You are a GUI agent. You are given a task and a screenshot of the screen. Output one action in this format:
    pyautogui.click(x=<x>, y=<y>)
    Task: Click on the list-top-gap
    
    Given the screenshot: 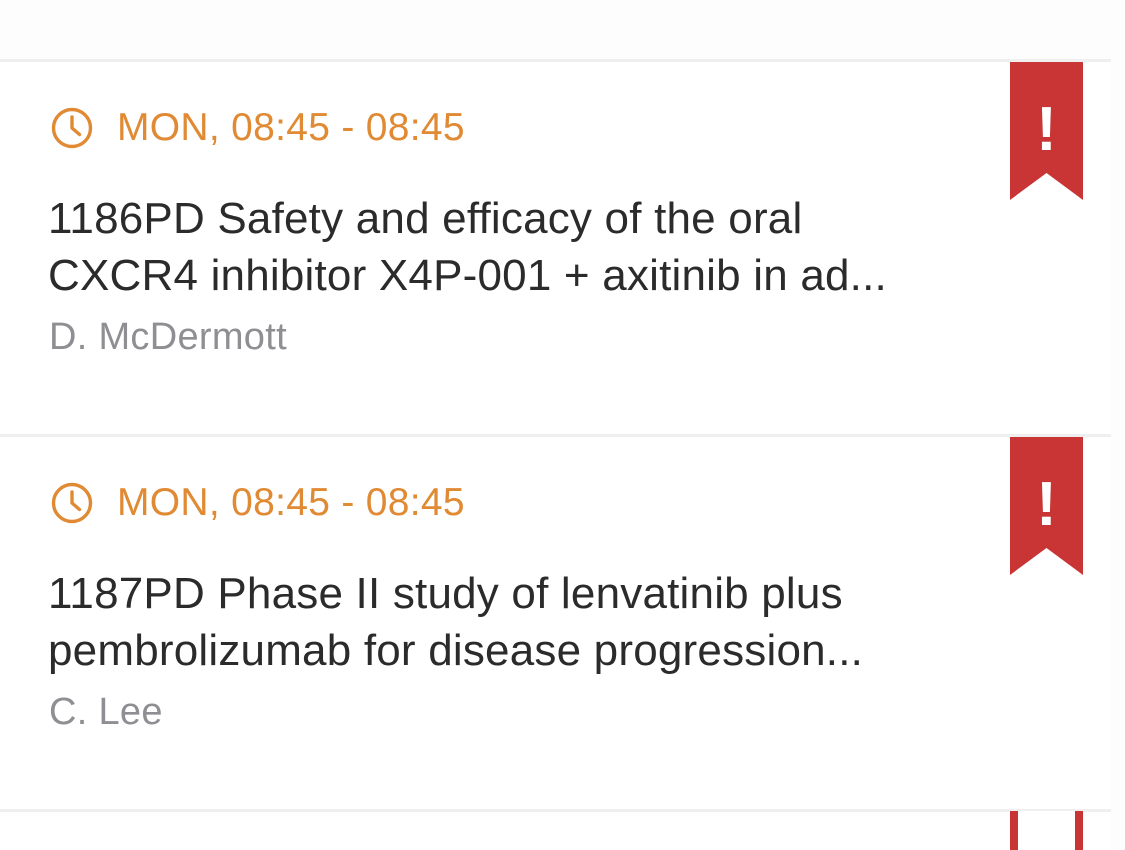 What is the action you would take?
    pyautogui.click(x=562, y=29)
    